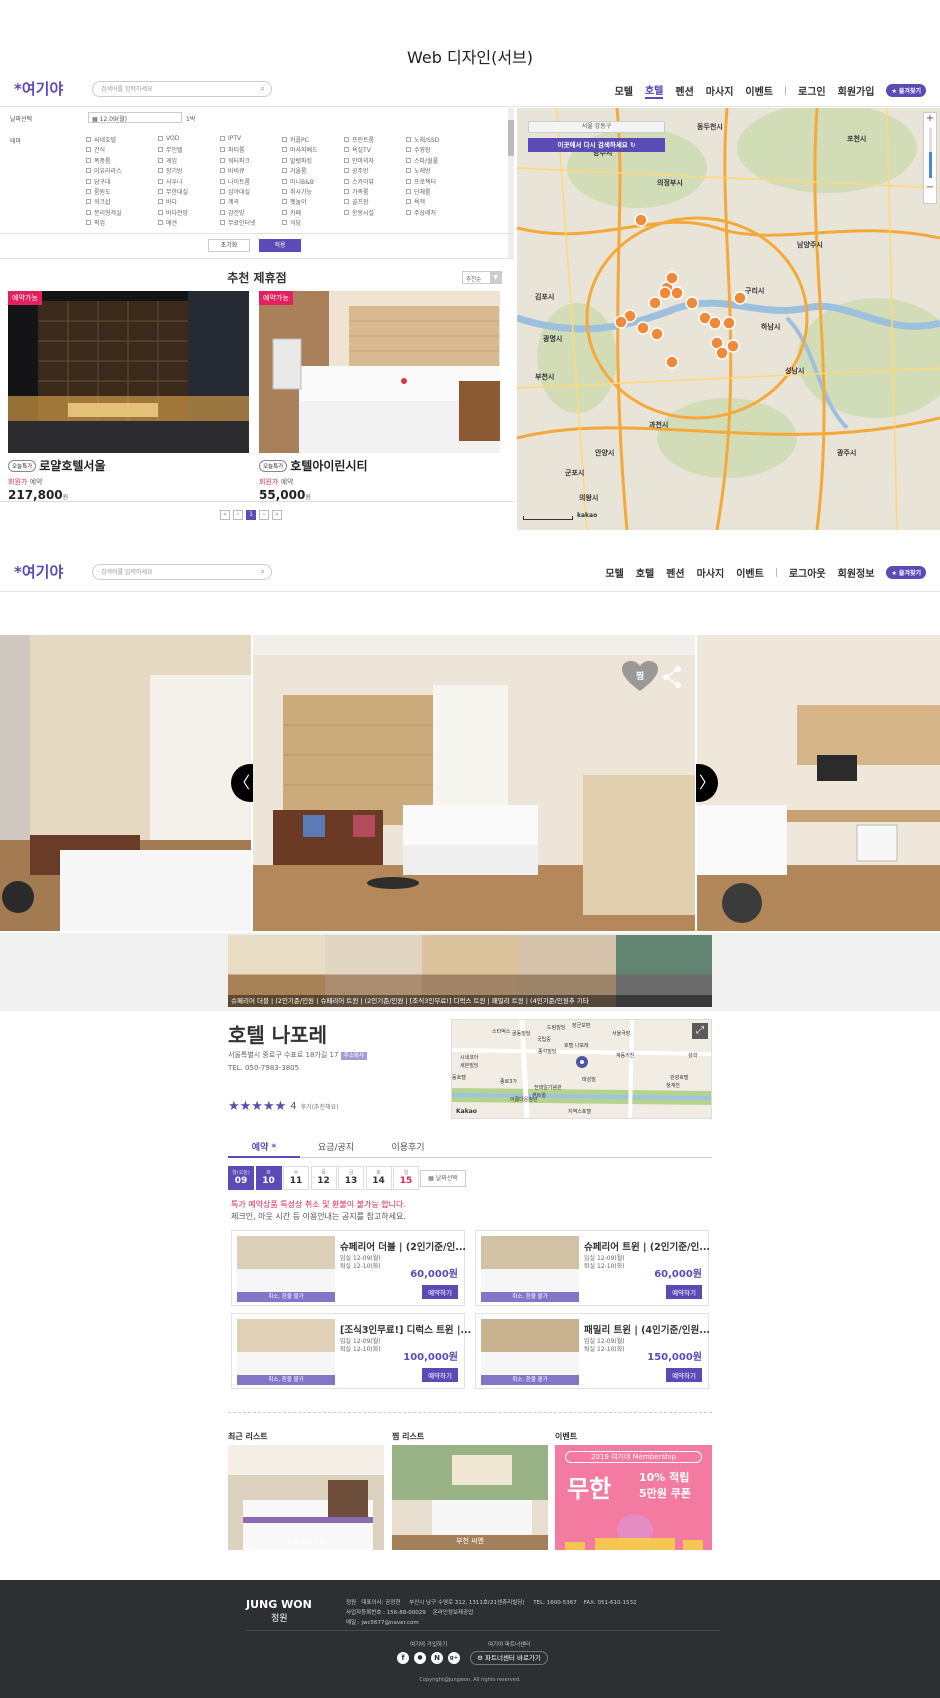  I want to click on theme-checkbox: 나이트룸, so click(235, 181).